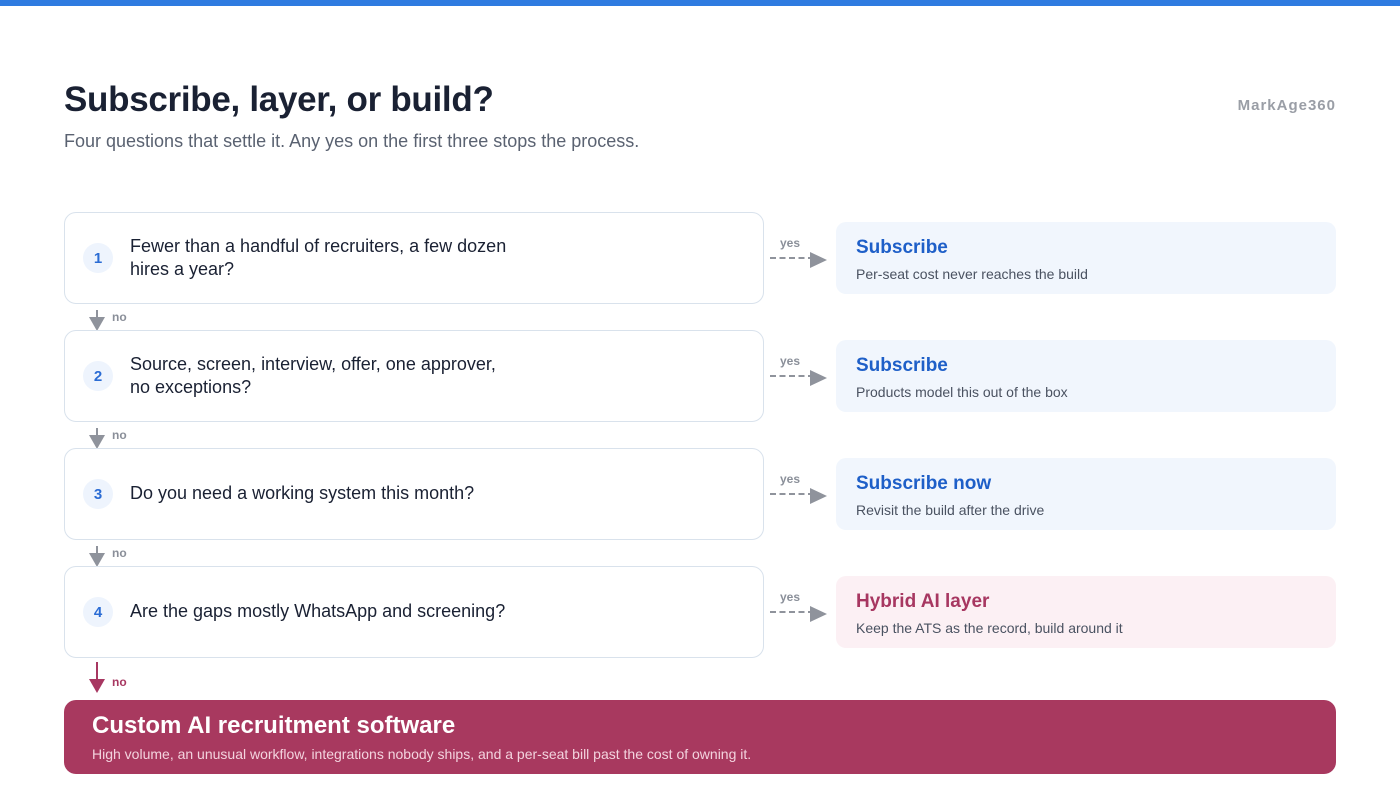 This screenshot has height=800, width=1400. I want to click on result-desc-3: Revisit the build after the drive, so click(950, 510).